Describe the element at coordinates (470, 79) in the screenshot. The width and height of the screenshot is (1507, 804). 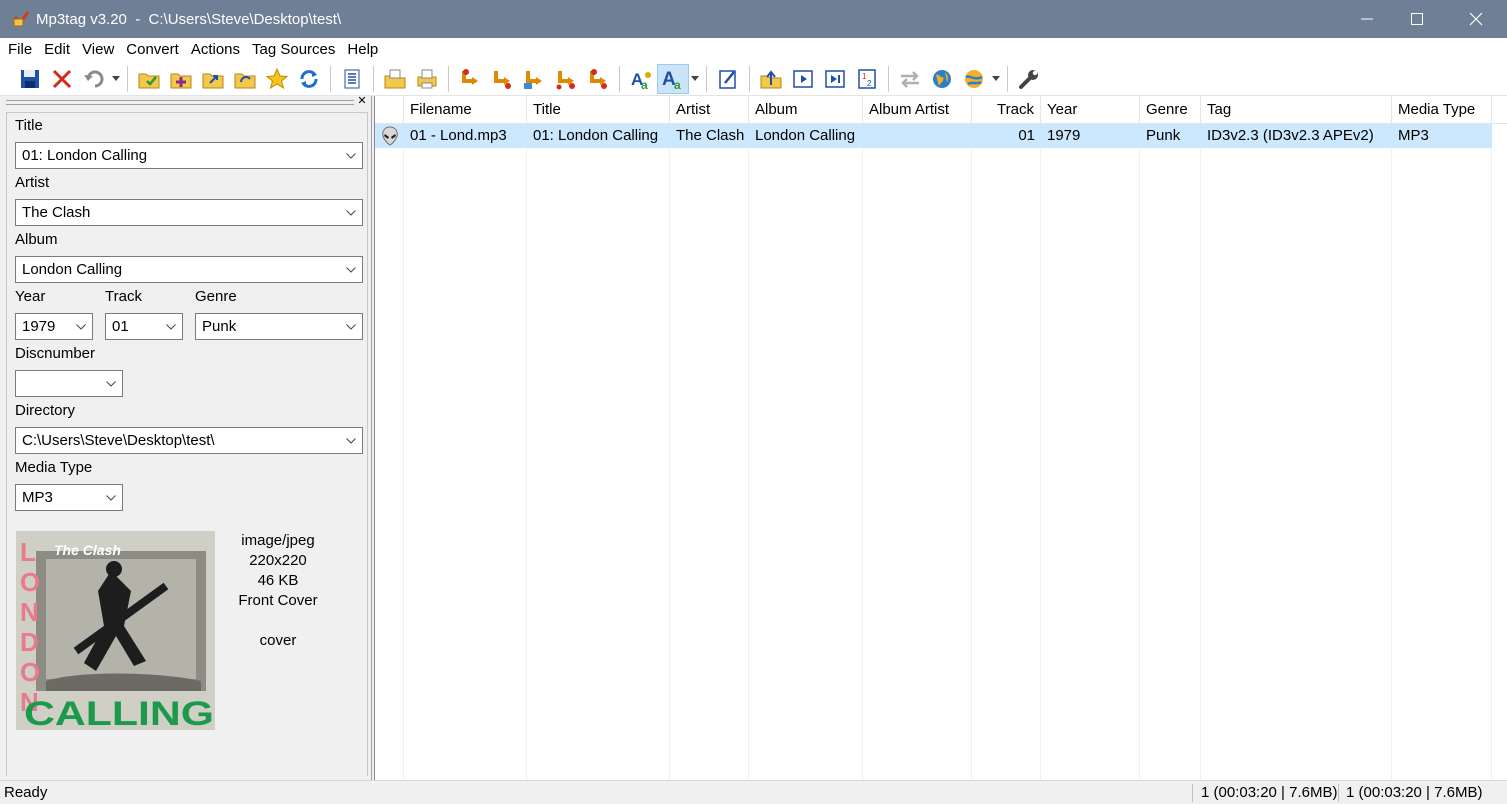
I see `tag-filename-button` at that location.